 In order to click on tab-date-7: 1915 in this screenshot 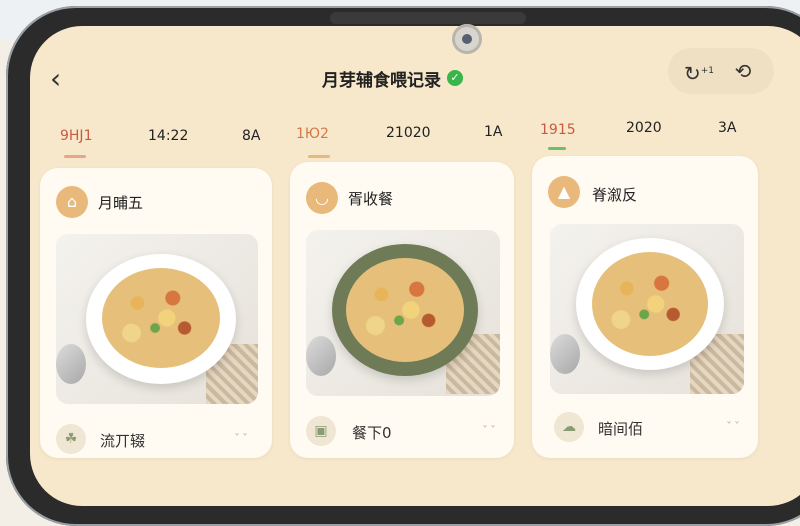, I will do `click(558, 130)`.